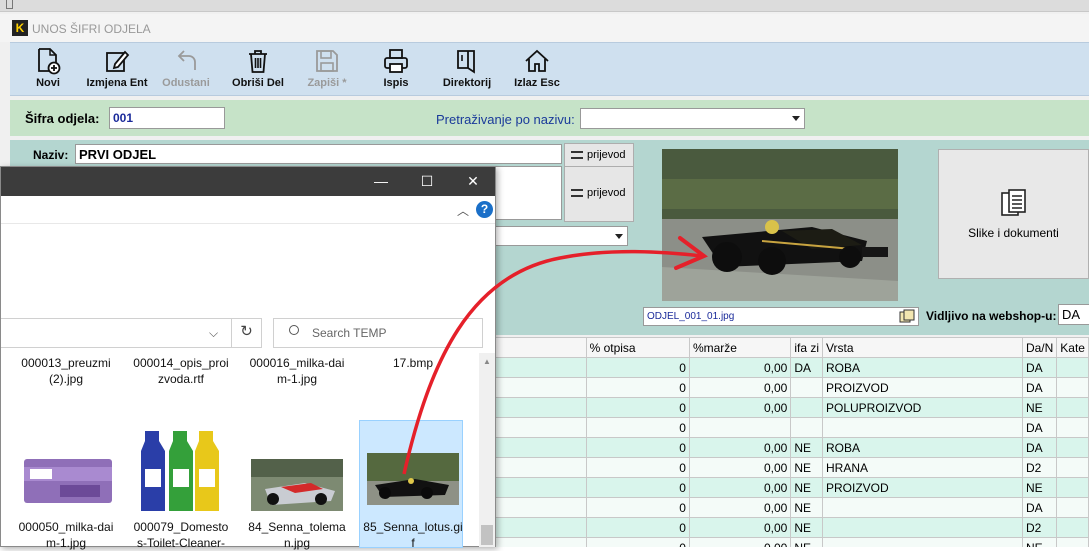 Image resolution: width=1089 pixels, height=551 pixels. Describe the element at coordinates (466, 62) in the screenshot. I see `directory-icon` at that location.